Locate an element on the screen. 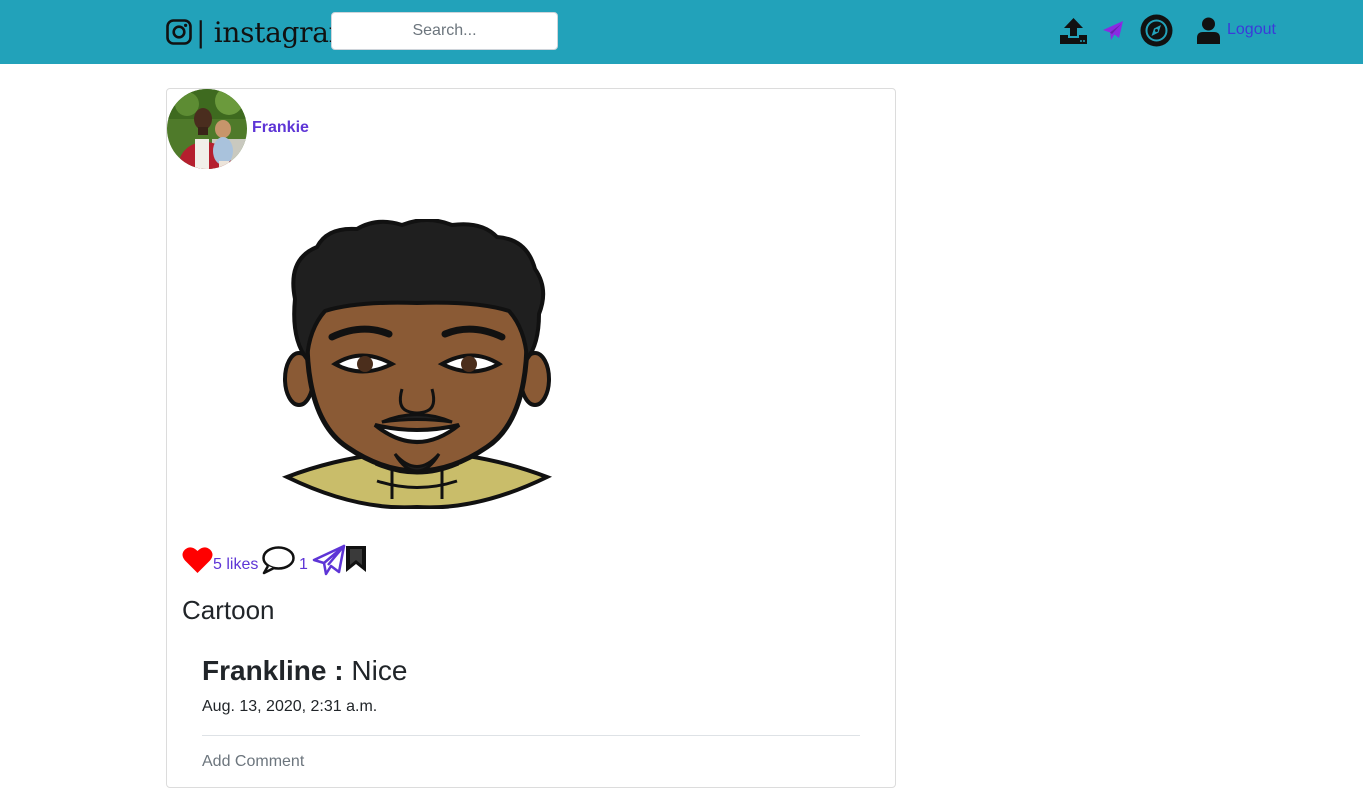 This screenshot has height=788, width=1363. send-icon is located at coordinates (1113, 31).